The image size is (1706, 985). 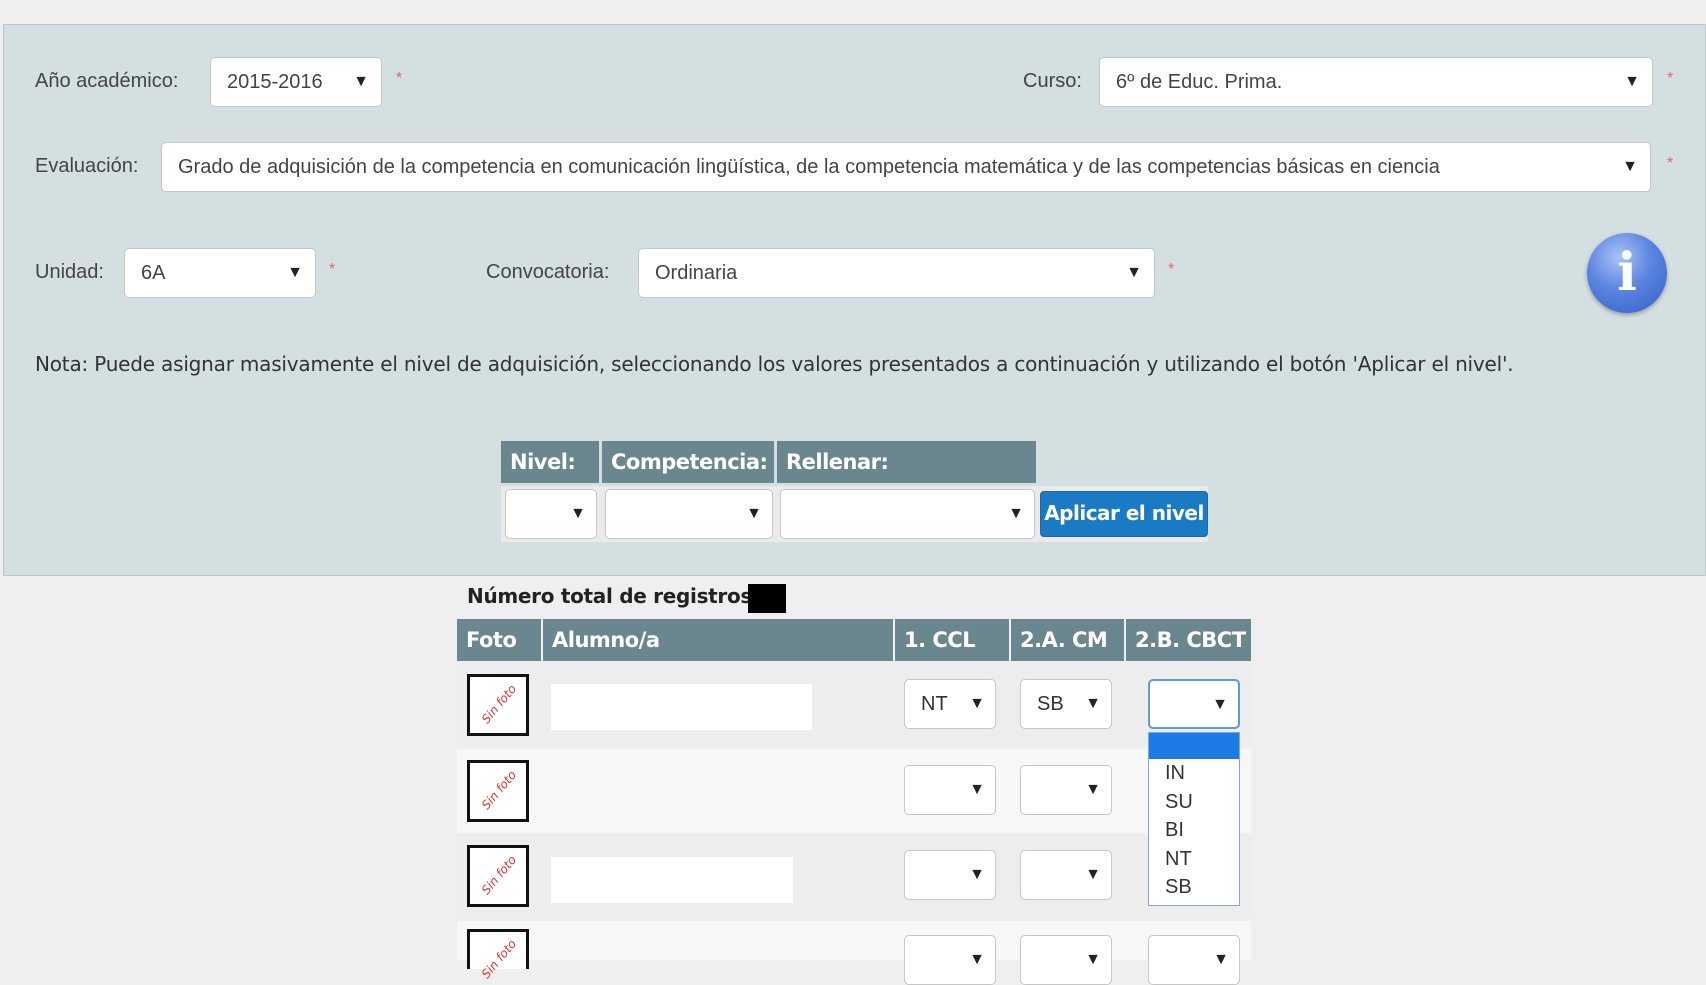 What do you see at coordinates (1194, 802) in the screenshot?
I see `dropdown-option: SU` at bounding box center [1194, 802].